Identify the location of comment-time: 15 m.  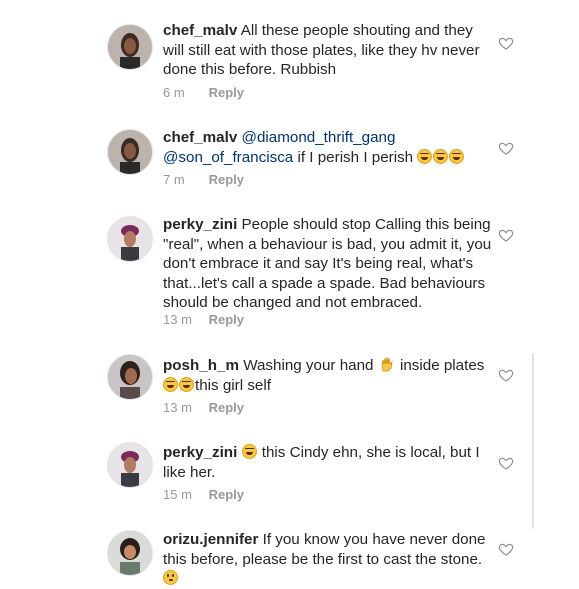
(177, 494).